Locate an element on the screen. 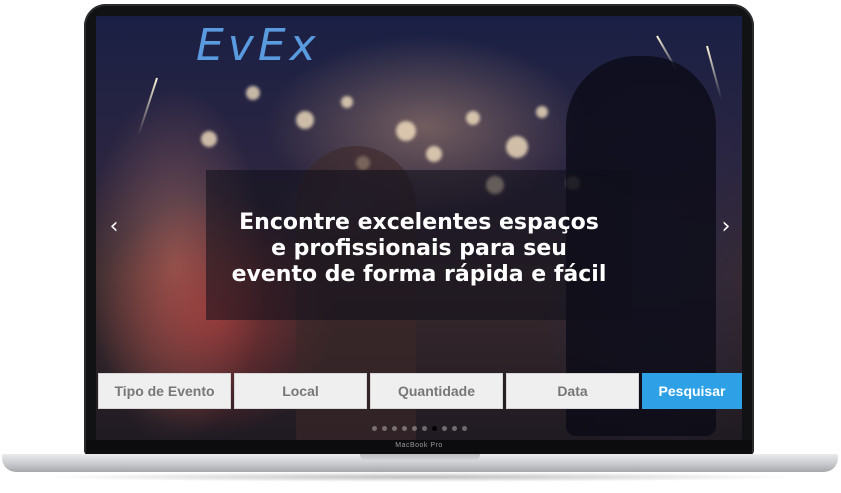 This screenshot has height=493, width=841. headline-line: evento de forma rápida e fácil is located at coordinates (419, 274).